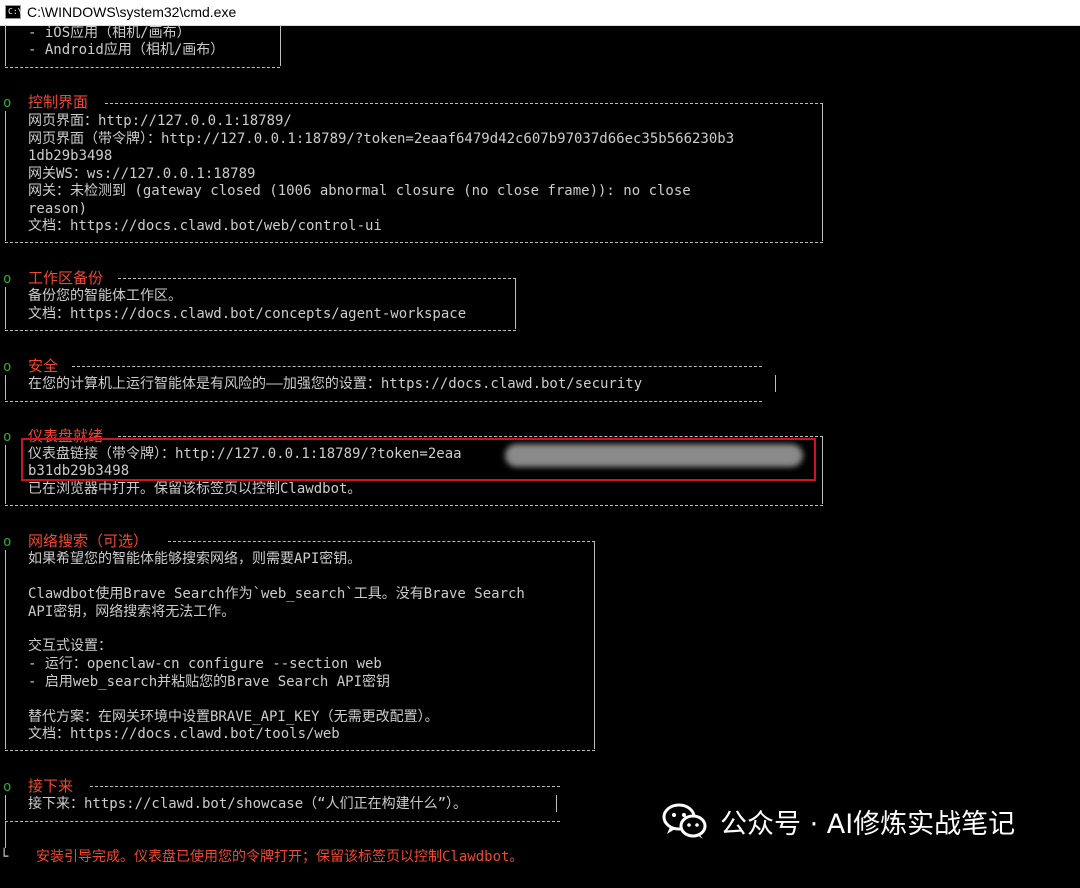 This screenshot has height=888, width=1080. What do you see at coordinates (205, 226) in the screenshot?
I see `console-line: 文档：https://docs.clawd.bot/web/control-ui` at bounding box center [205, 226].